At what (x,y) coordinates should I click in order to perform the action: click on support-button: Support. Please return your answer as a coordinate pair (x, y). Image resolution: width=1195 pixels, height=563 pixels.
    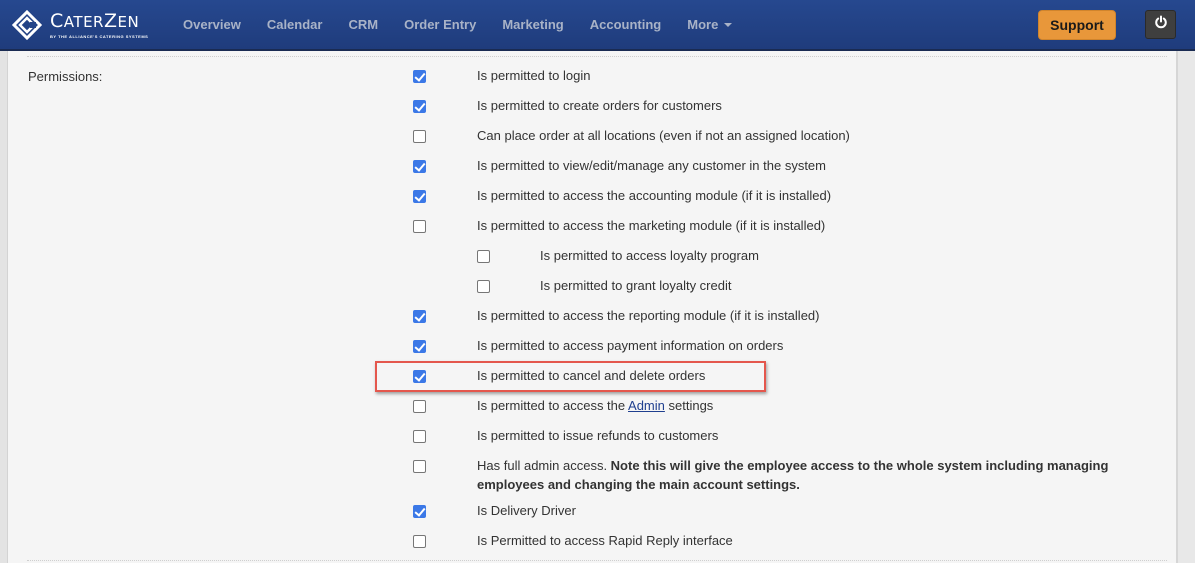
    Looking at the image, I should click on (1077, 25).